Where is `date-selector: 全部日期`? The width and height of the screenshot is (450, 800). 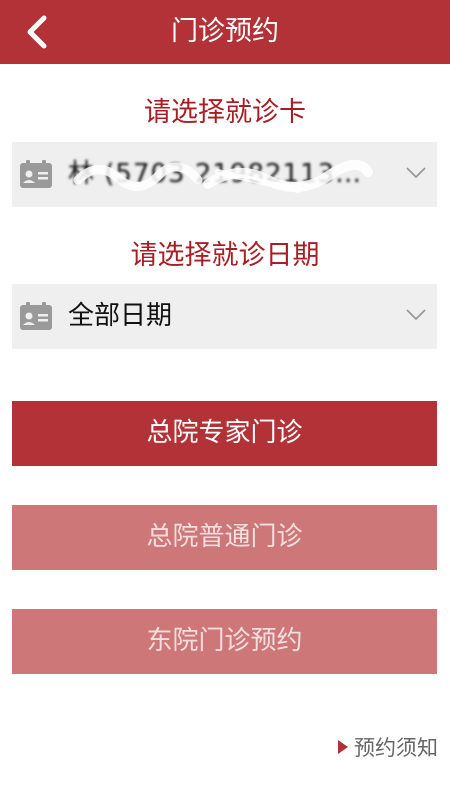
date-selector: 全部日期 is located at coordinates (224, 316).